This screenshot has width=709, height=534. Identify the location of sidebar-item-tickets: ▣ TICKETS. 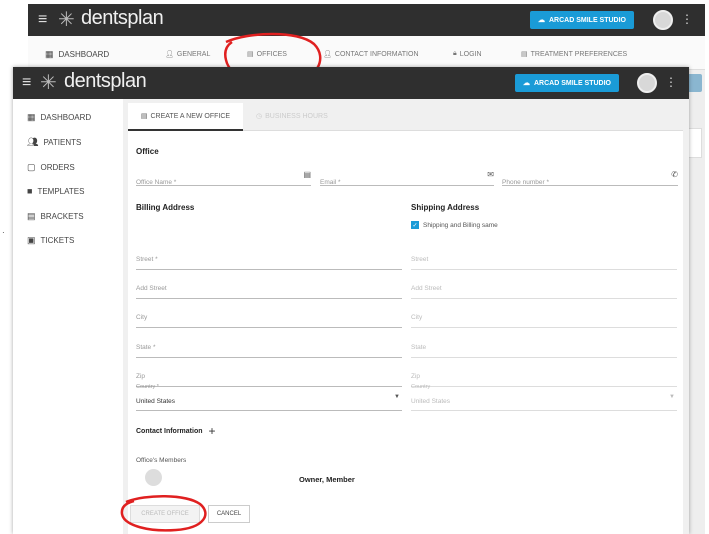
(50, 240).